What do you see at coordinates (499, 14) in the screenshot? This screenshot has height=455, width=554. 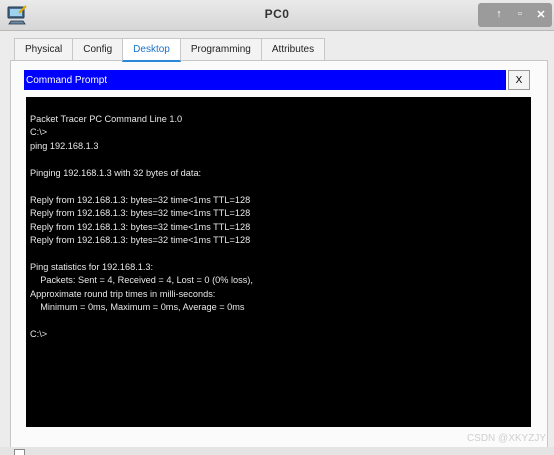 I see `maximize-button: ↑` at bounding box center [499, 14].